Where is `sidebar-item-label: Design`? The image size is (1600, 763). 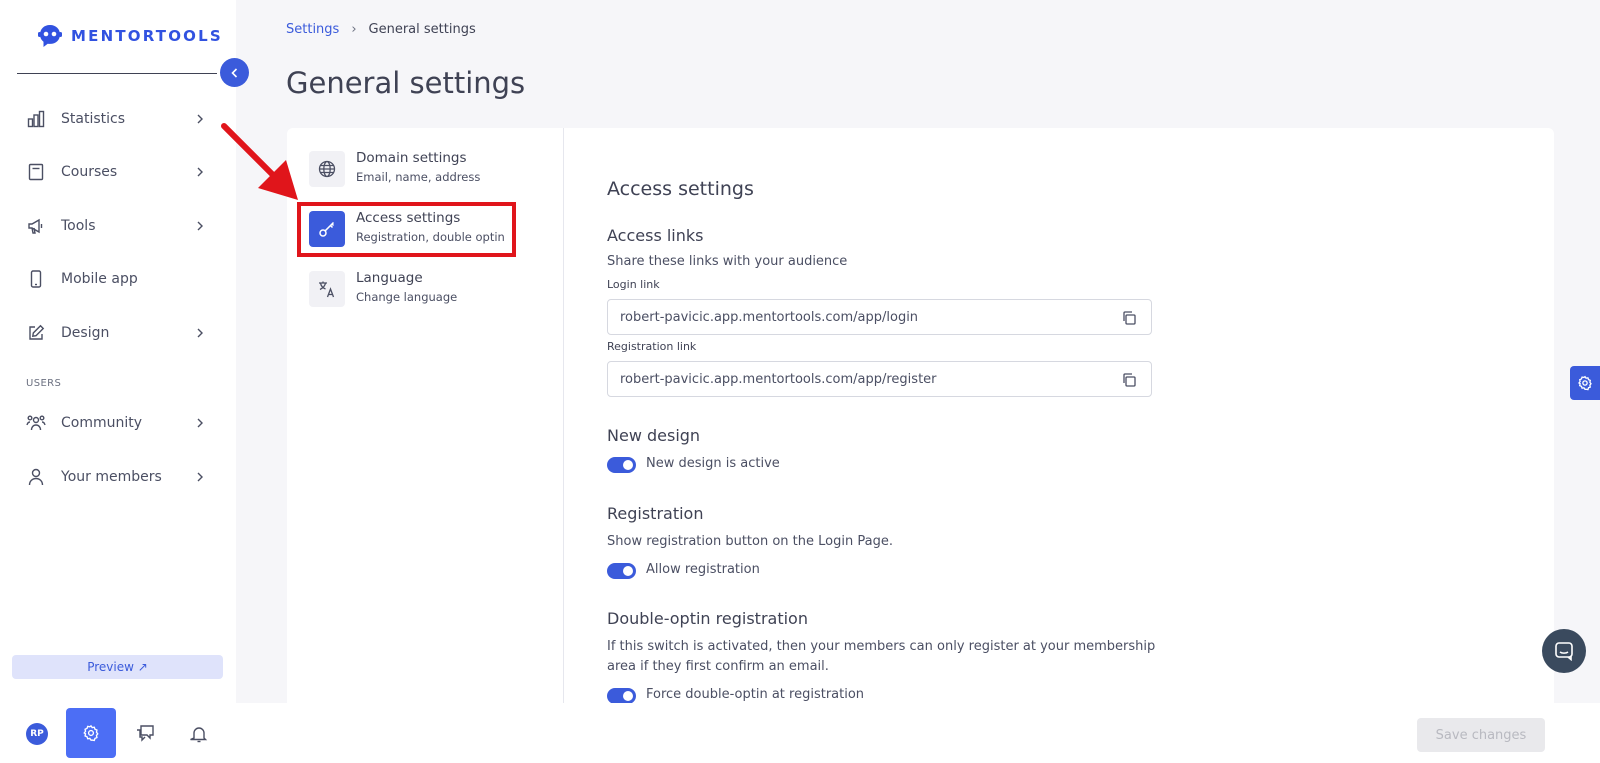
sidebar-item-label: Design is located at coordinates (85, 333).